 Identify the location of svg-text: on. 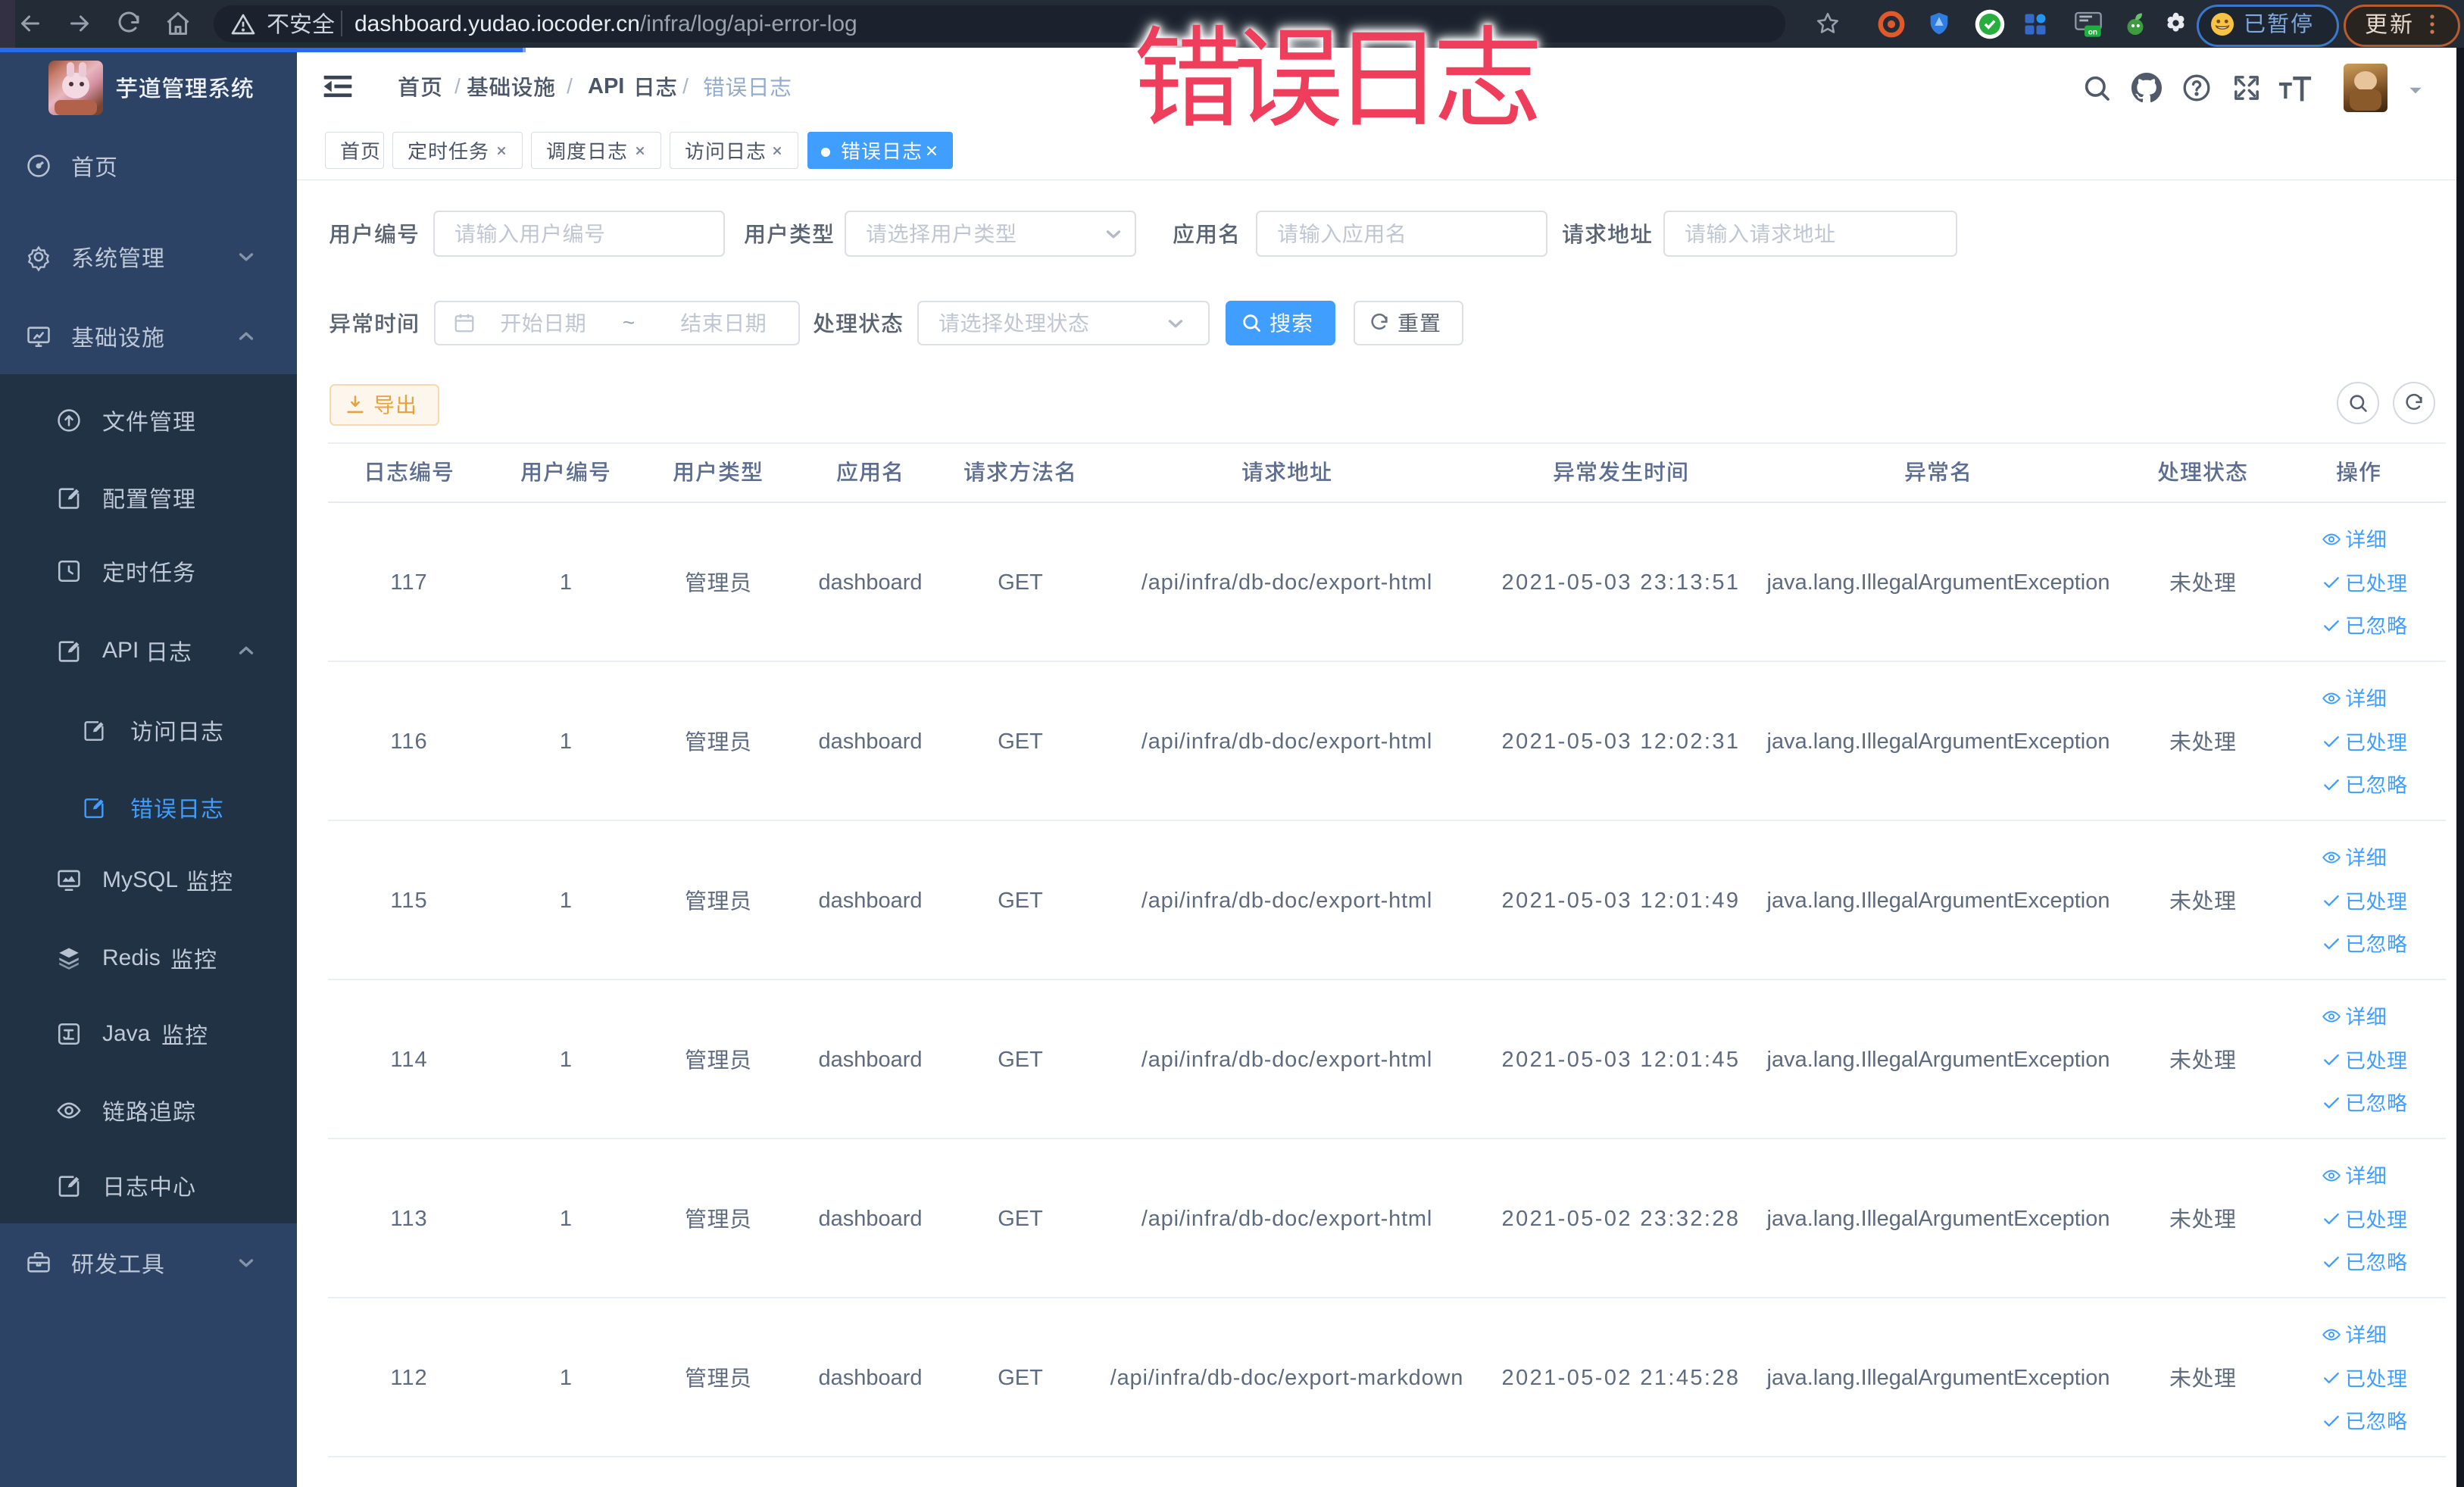
(2092, 32).